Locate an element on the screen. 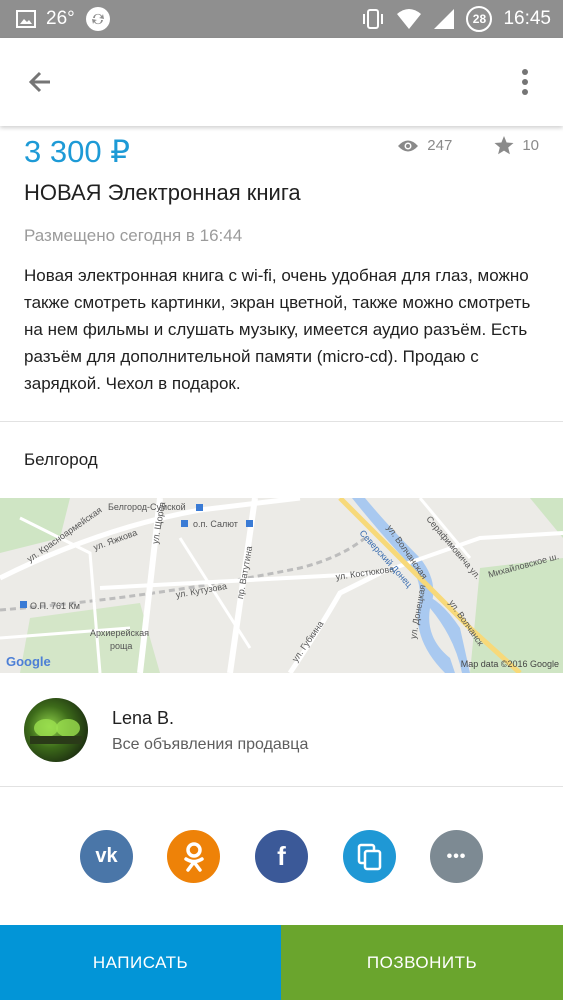 Image resolution: width=563 pixels, height=1000 pixels. share-row: vk f ••• is located at coordinates (281, 857).